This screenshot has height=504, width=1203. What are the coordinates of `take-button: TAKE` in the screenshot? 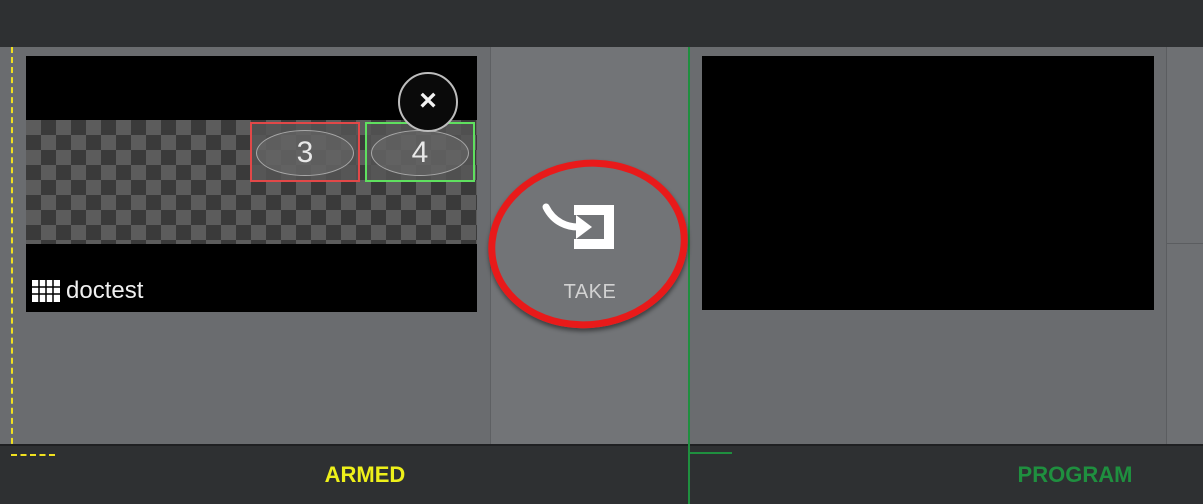 It's located at (590, 247).